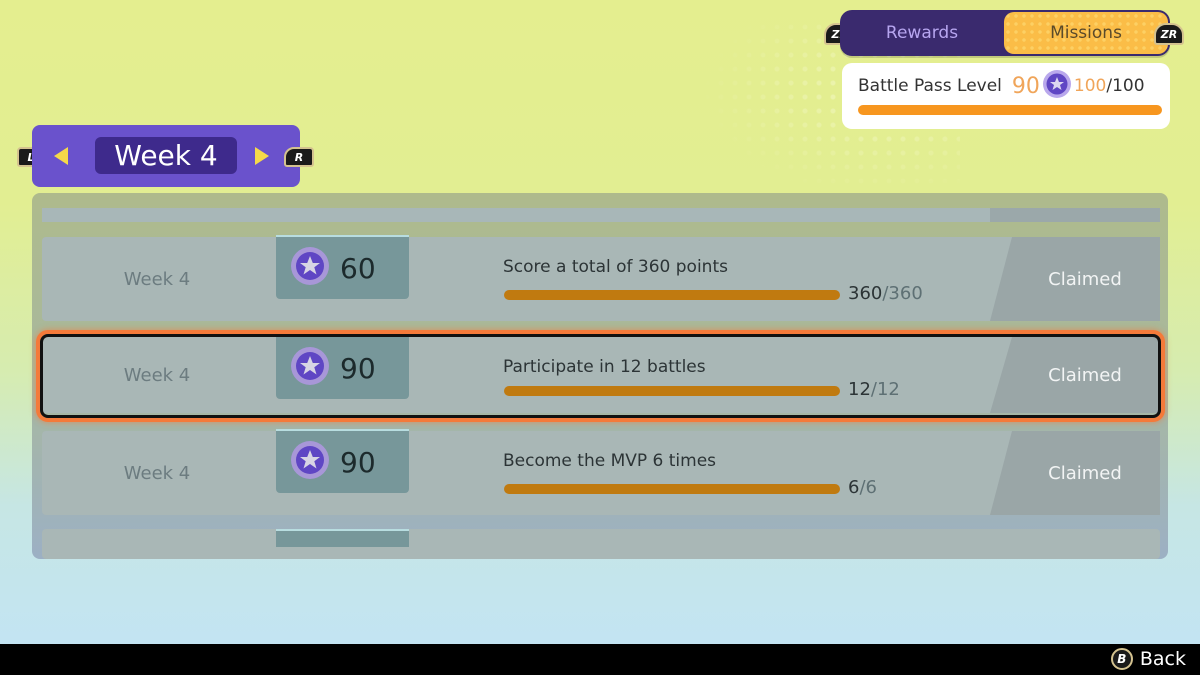  I want to click on partial-reward, so click(342, 538).